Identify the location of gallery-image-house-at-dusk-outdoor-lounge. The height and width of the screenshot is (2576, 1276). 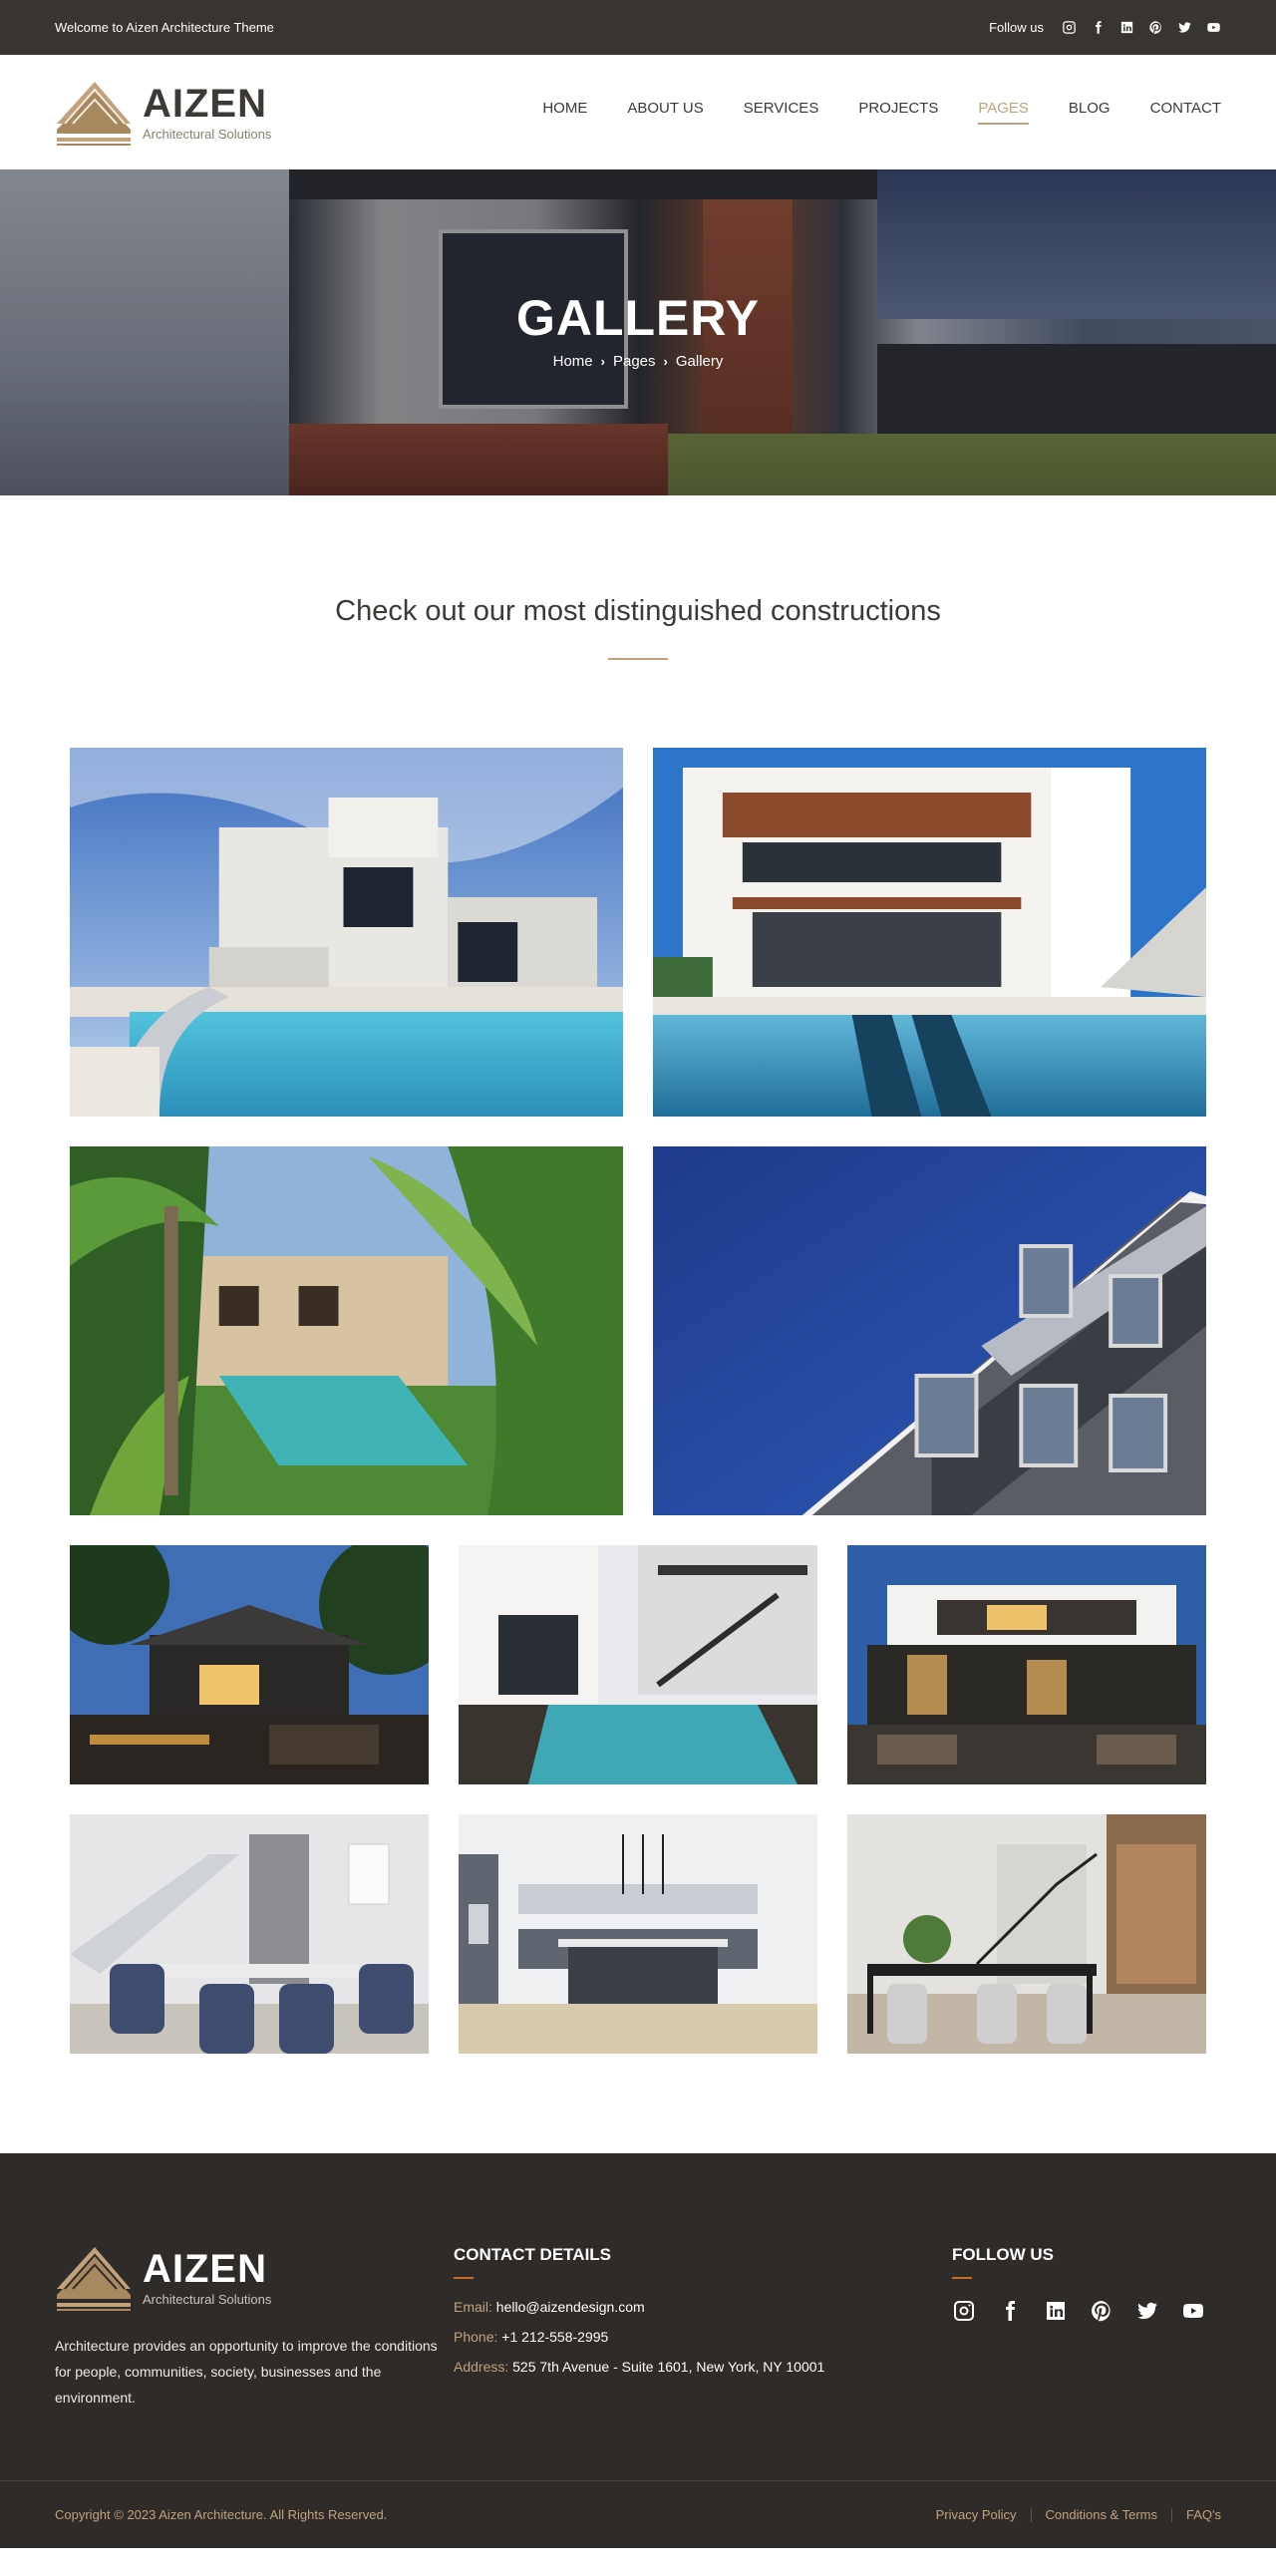
(249, 1664).